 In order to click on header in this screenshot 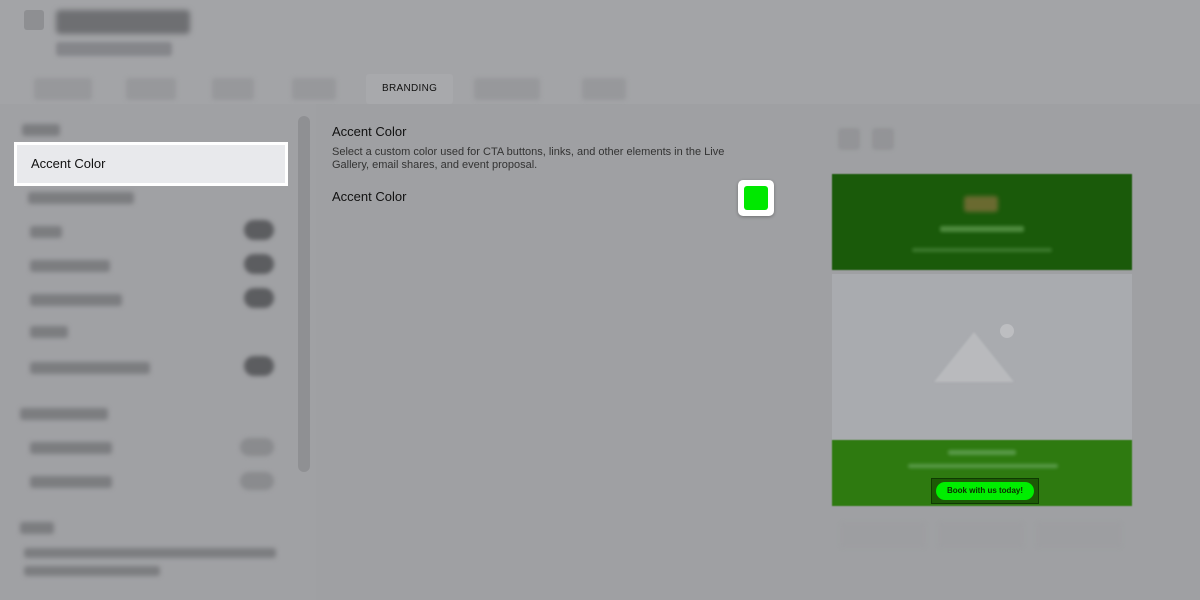, I will do `click(600, 37)`.